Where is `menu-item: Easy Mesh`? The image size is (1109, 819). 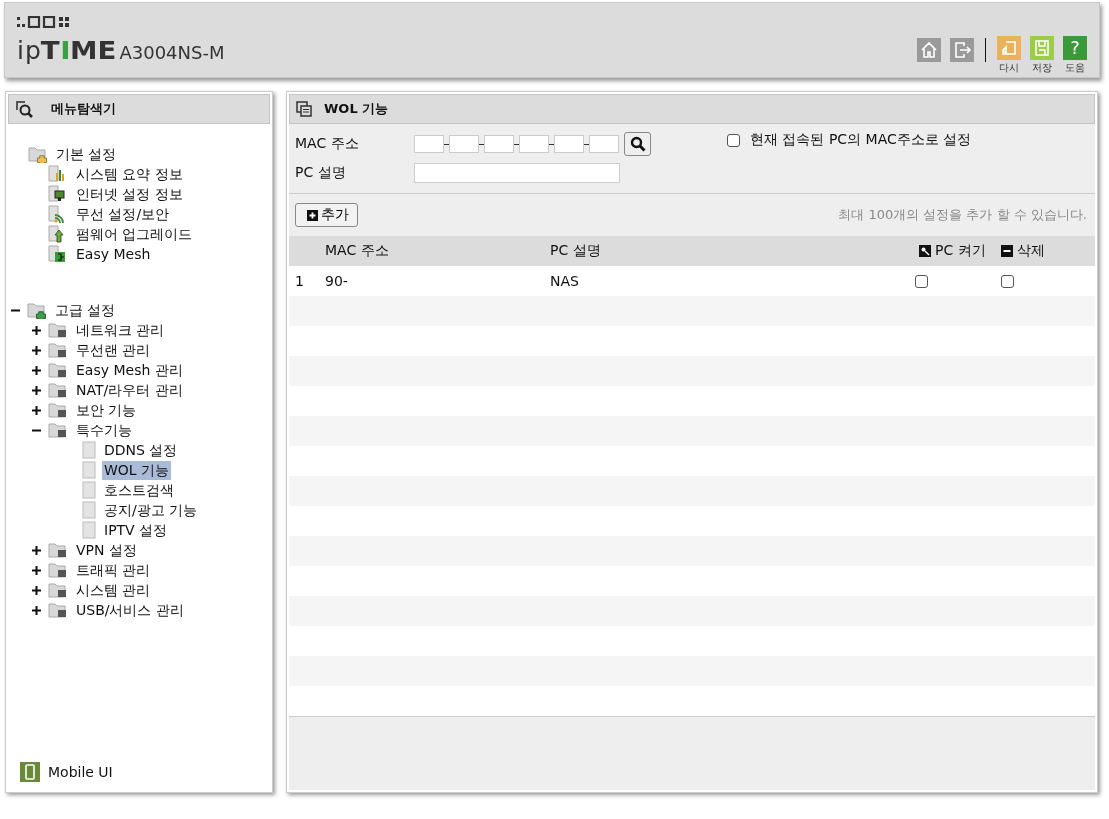
menu-item: Easy Mesh is located at coordinates (113, 254).